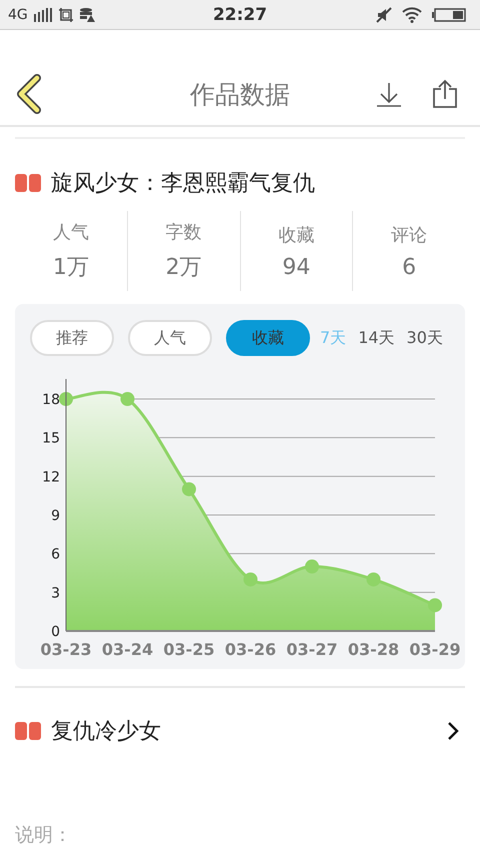  What do you see at coordinates (51, 400) in the screenshot?
I see `y-tick-label: 18` at bounding box center [51, 400].